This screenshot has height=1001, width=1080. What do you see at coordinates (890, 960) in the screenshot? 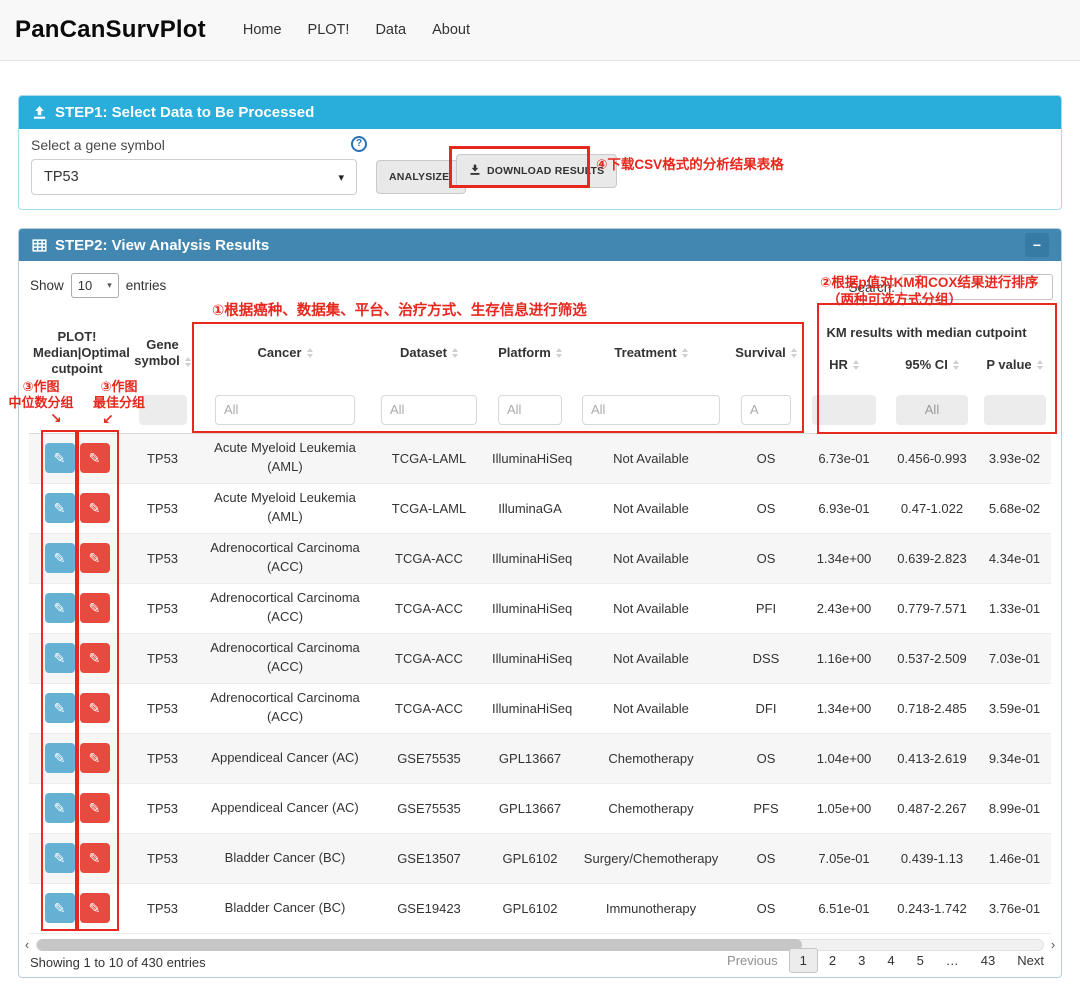
I see `pagination-page-4: 4` at bounding box center [890, 960].